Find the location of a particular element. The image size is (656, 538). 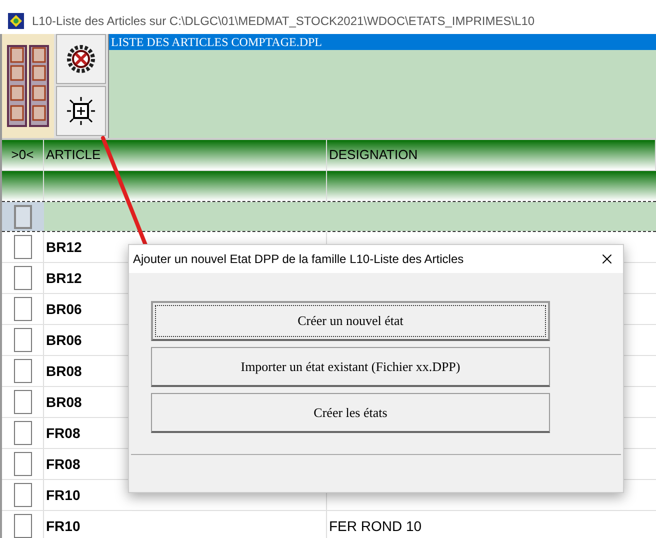

plus-box-icon is located at coordinates (81, 111).